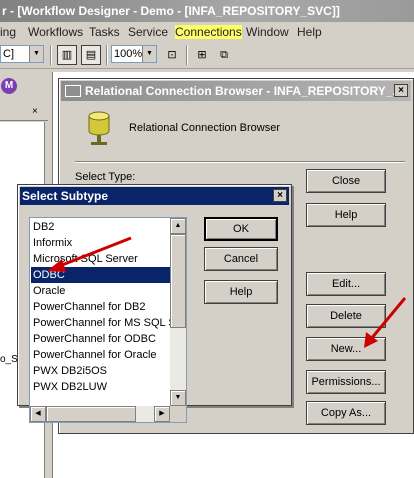 This screenshot has width=414, height=478. Describe the element at coordinates (148, 32) in the screenshot. I see `menu-item-service: Service` at that location.